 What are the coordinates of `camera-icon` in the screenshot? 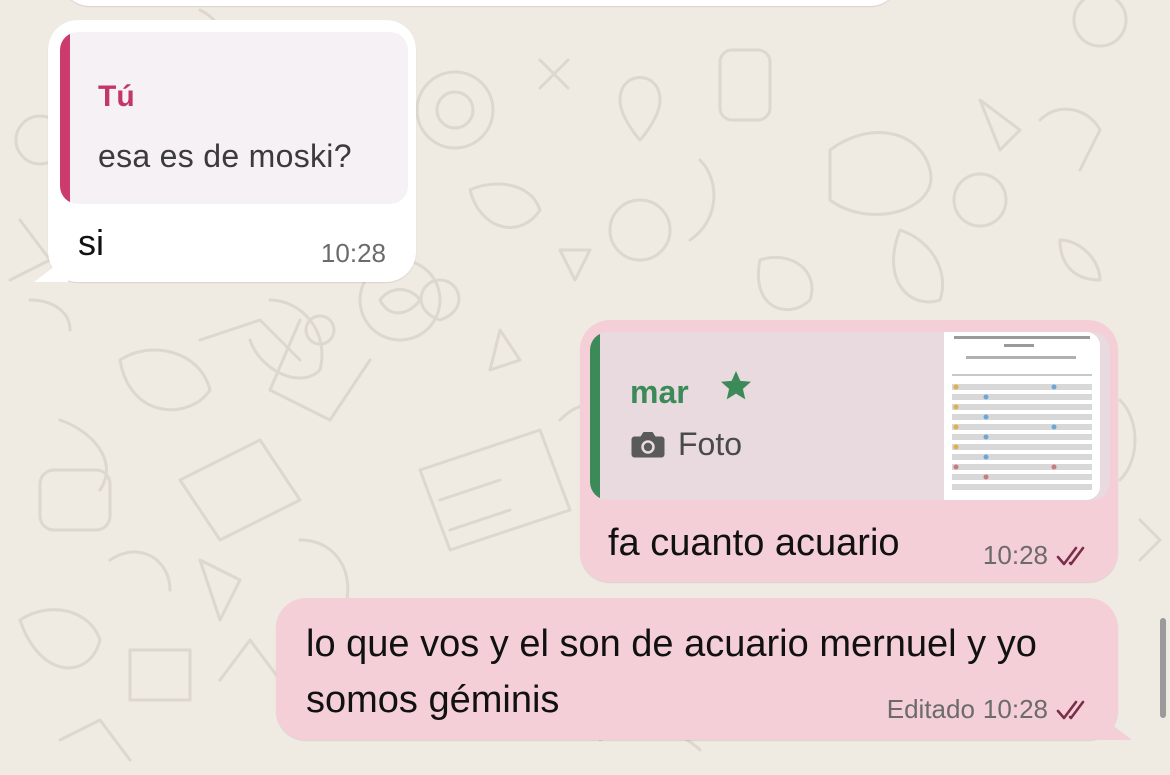 It's located at (648, 445).